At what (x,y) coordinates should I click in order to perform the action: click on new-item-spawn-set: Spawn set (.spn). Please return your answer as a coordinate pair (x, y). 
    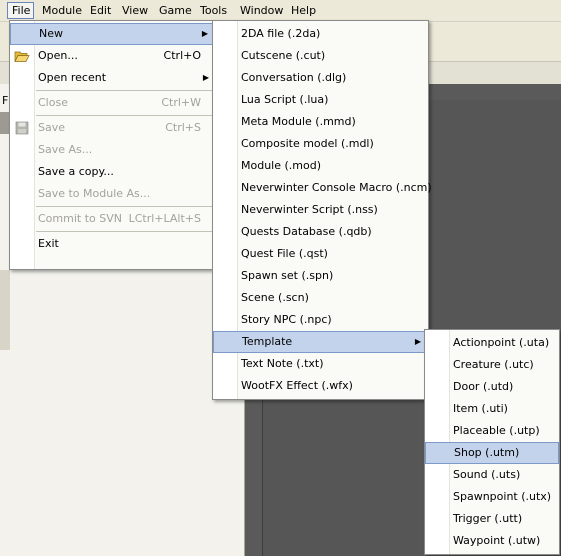
    Looking at the image, I should click on (320, 276).